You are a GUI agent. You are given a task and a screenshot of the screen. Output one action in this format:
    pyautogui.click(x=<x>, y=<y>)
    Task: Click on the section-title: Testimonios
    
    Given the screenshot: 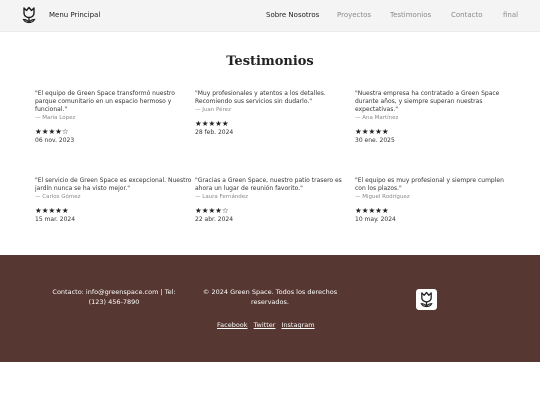 What is the action you would take?
    pyautogui.click(x=270, y=61)
    